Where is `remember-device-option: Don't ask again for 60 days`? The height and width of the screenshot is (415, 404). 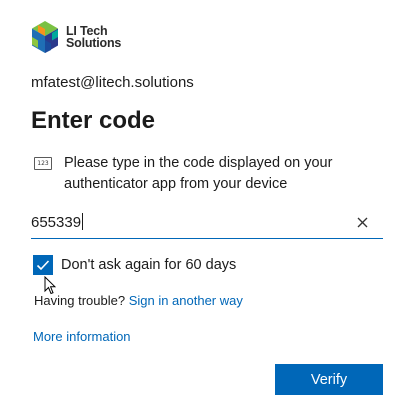
remember-device-option: Don't ask again for 60 days is located at coordinates (134, 265).